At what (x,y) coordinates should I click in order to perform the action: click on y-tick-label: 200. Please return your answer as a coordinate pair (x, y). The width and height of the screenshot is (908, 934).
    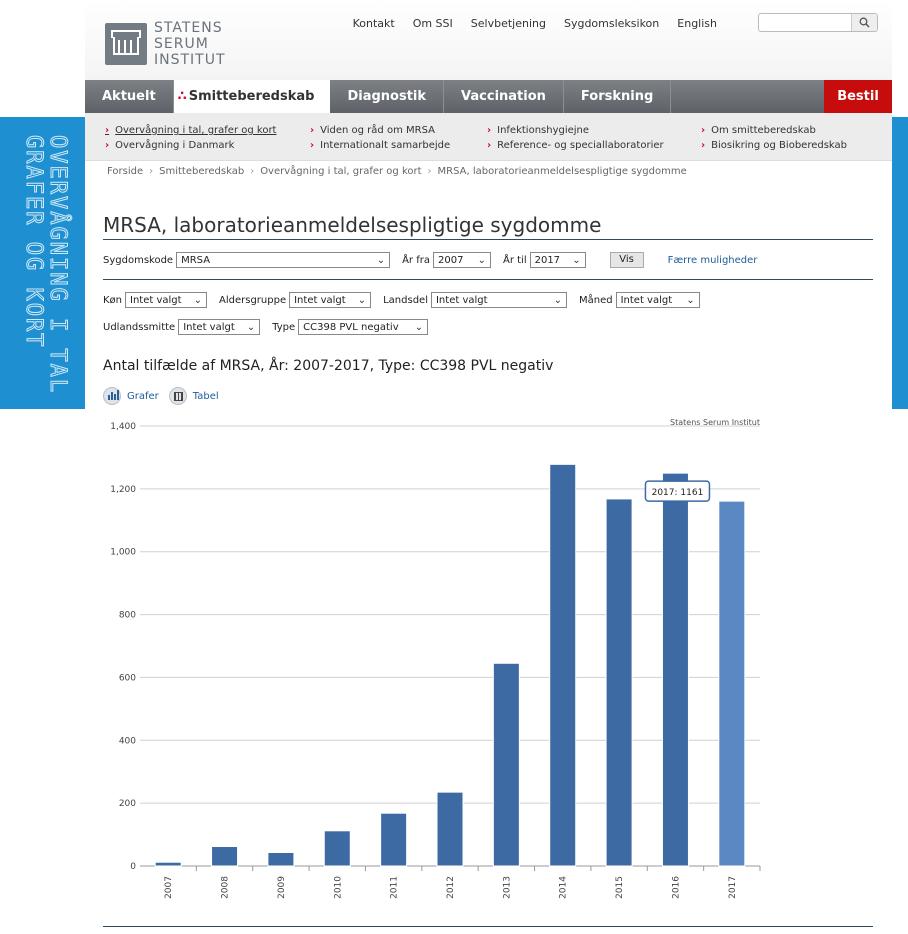
    Looking at the image, I should click on (127, 804).